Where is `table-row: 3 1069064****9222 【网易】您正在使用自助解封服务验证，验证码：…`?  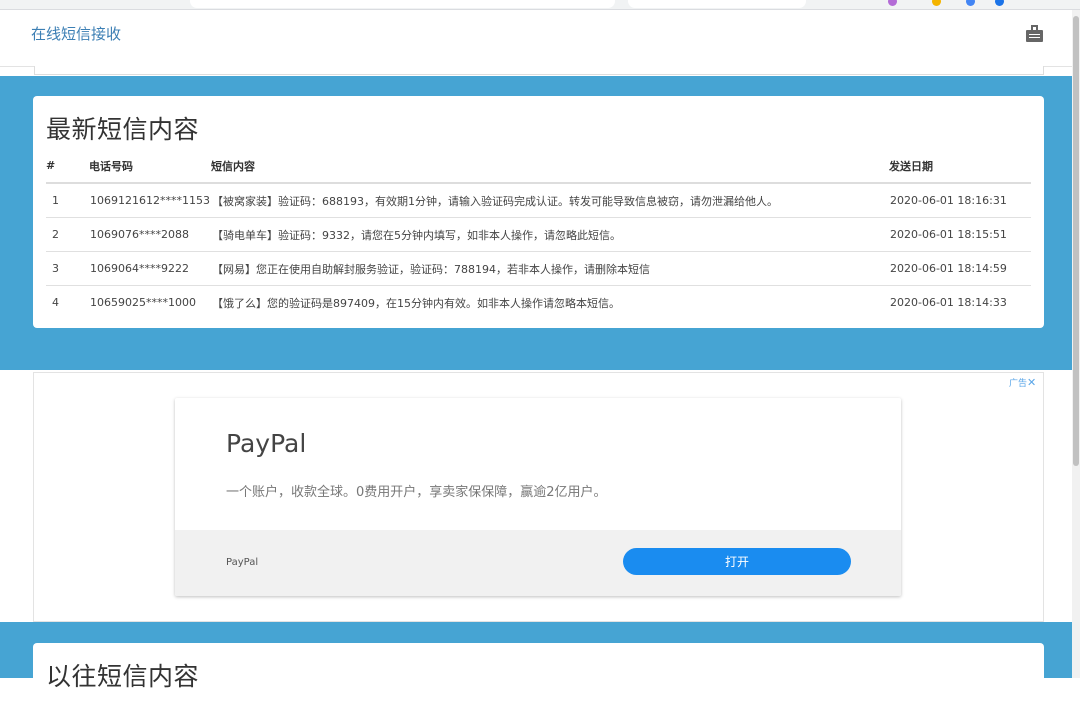
table-row: 3 1069064****9222 【网易】您正在使用自助解封服务验证，验证码：… is located at coordinates (538, 268).